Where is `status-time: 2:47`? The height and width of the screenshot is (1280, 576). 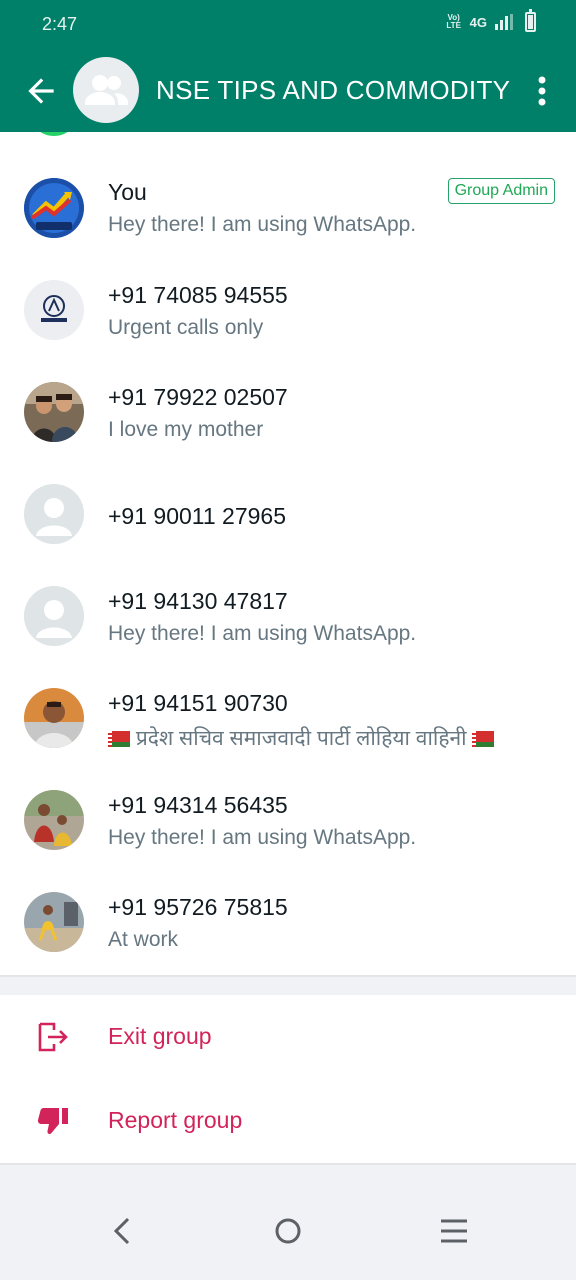
status-time: 2:47 is located at coordinates (60, 24).